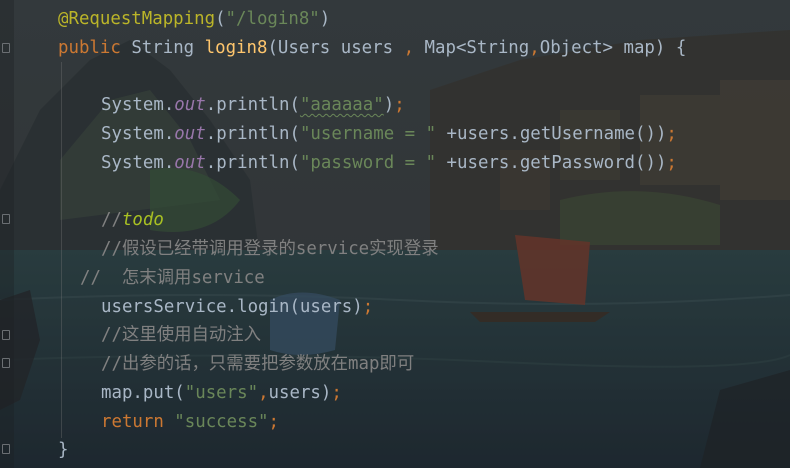 This screenshot has width=790, height=468. Describe the element at coordinates (341, 105) in the screenshot. I see `string-token: "aaaaaa"` at that location.